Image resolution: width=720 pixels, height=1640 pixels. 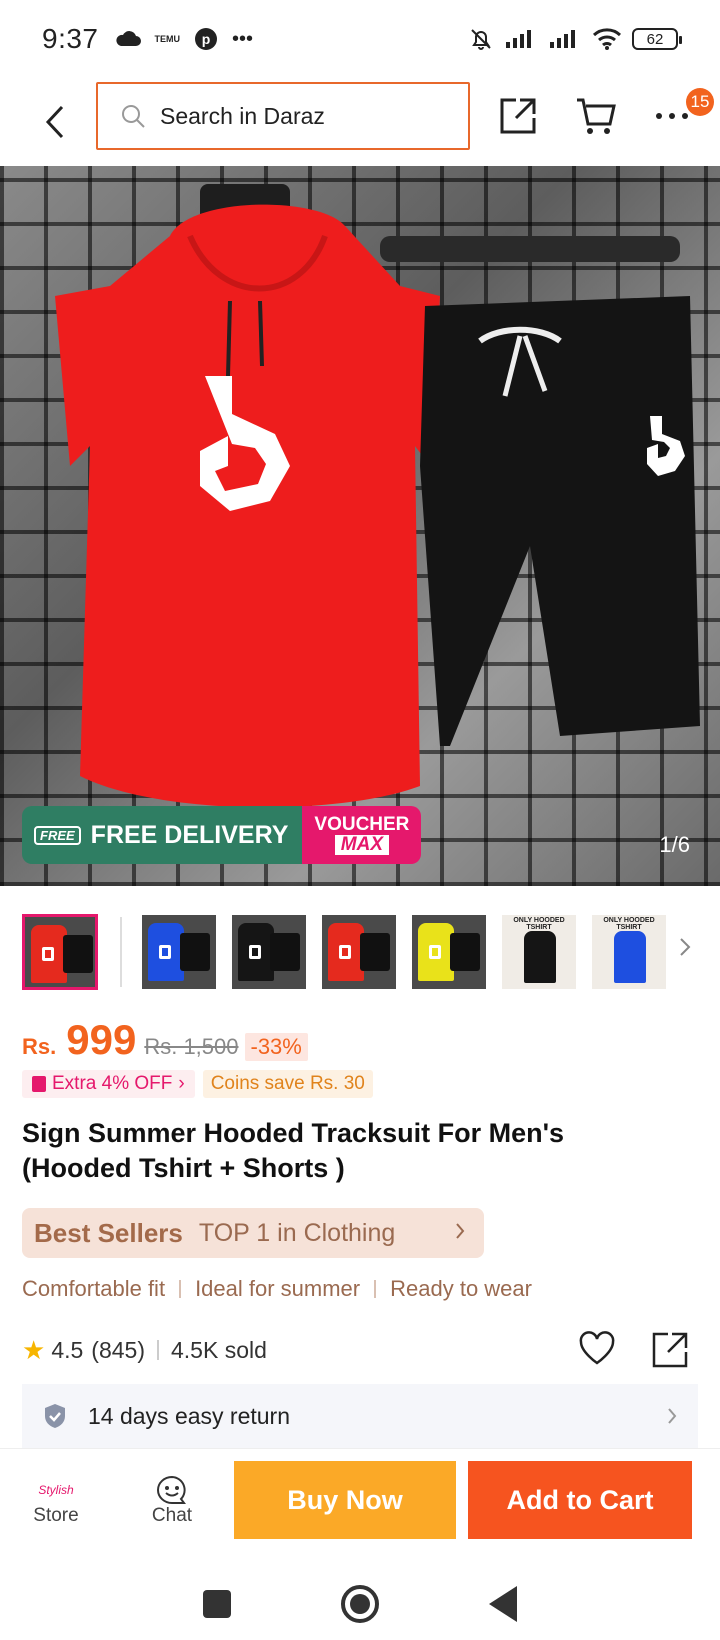 What do you see at coordinates (461, 1288) in the screenshot?
I see `feature-tag: Ready to wear` at bounding box center [461, 1288].